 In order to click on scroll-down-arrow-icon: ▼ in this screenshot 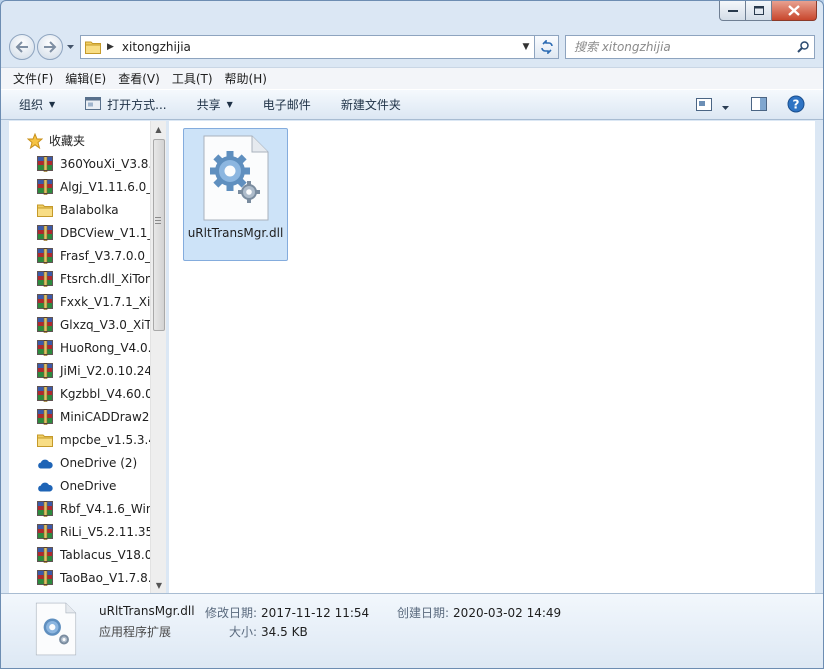, I will do `click(158, 585)`.